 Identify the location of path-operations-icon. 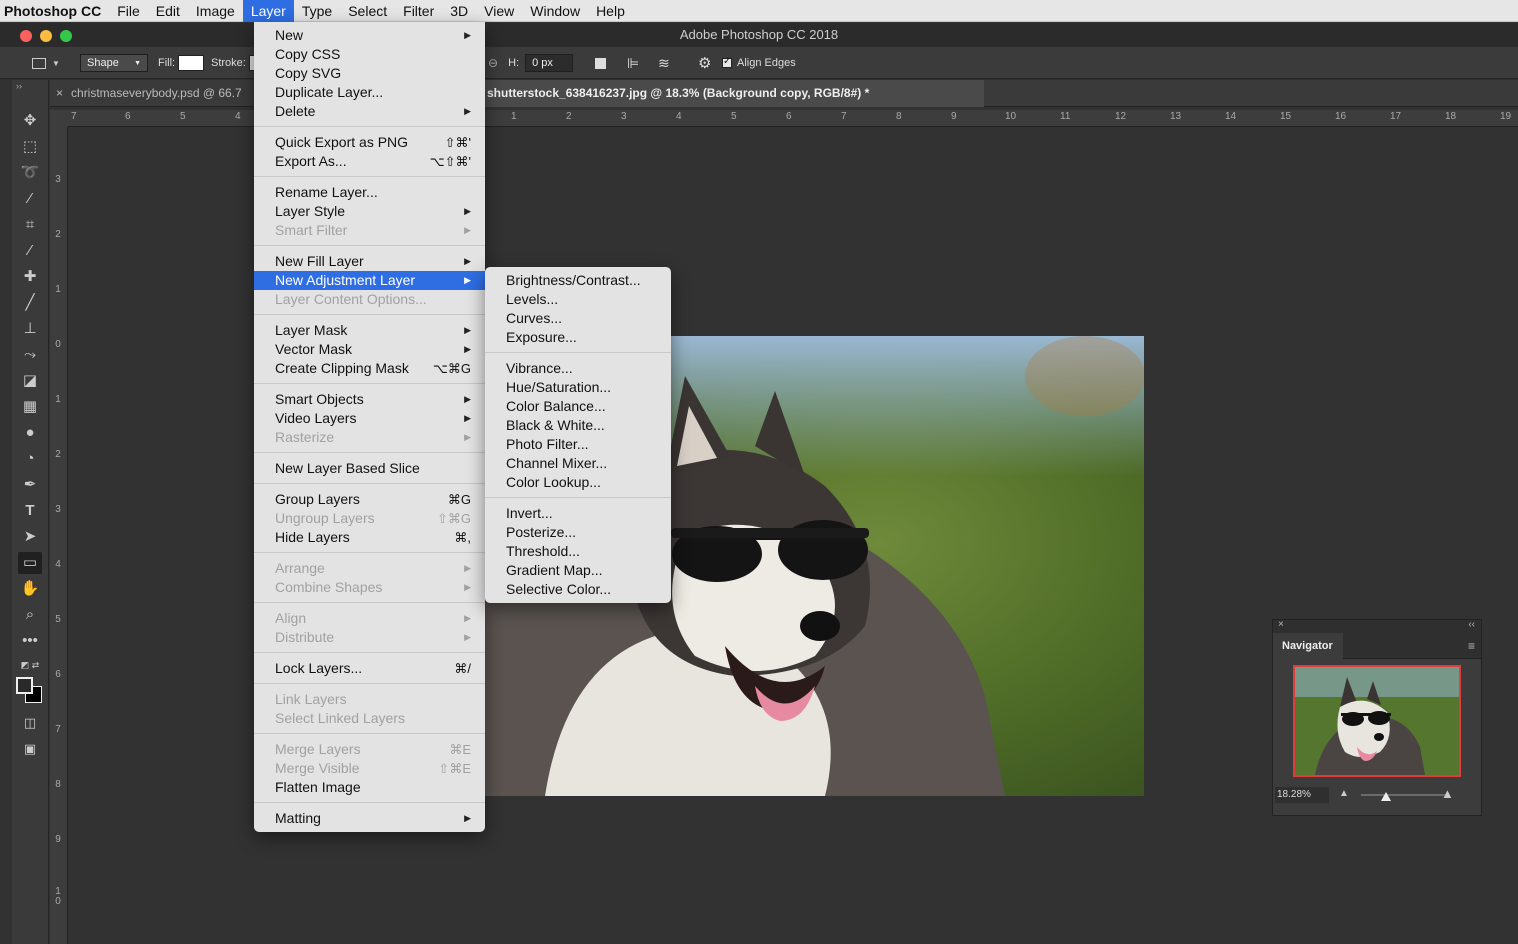
(600, 63).